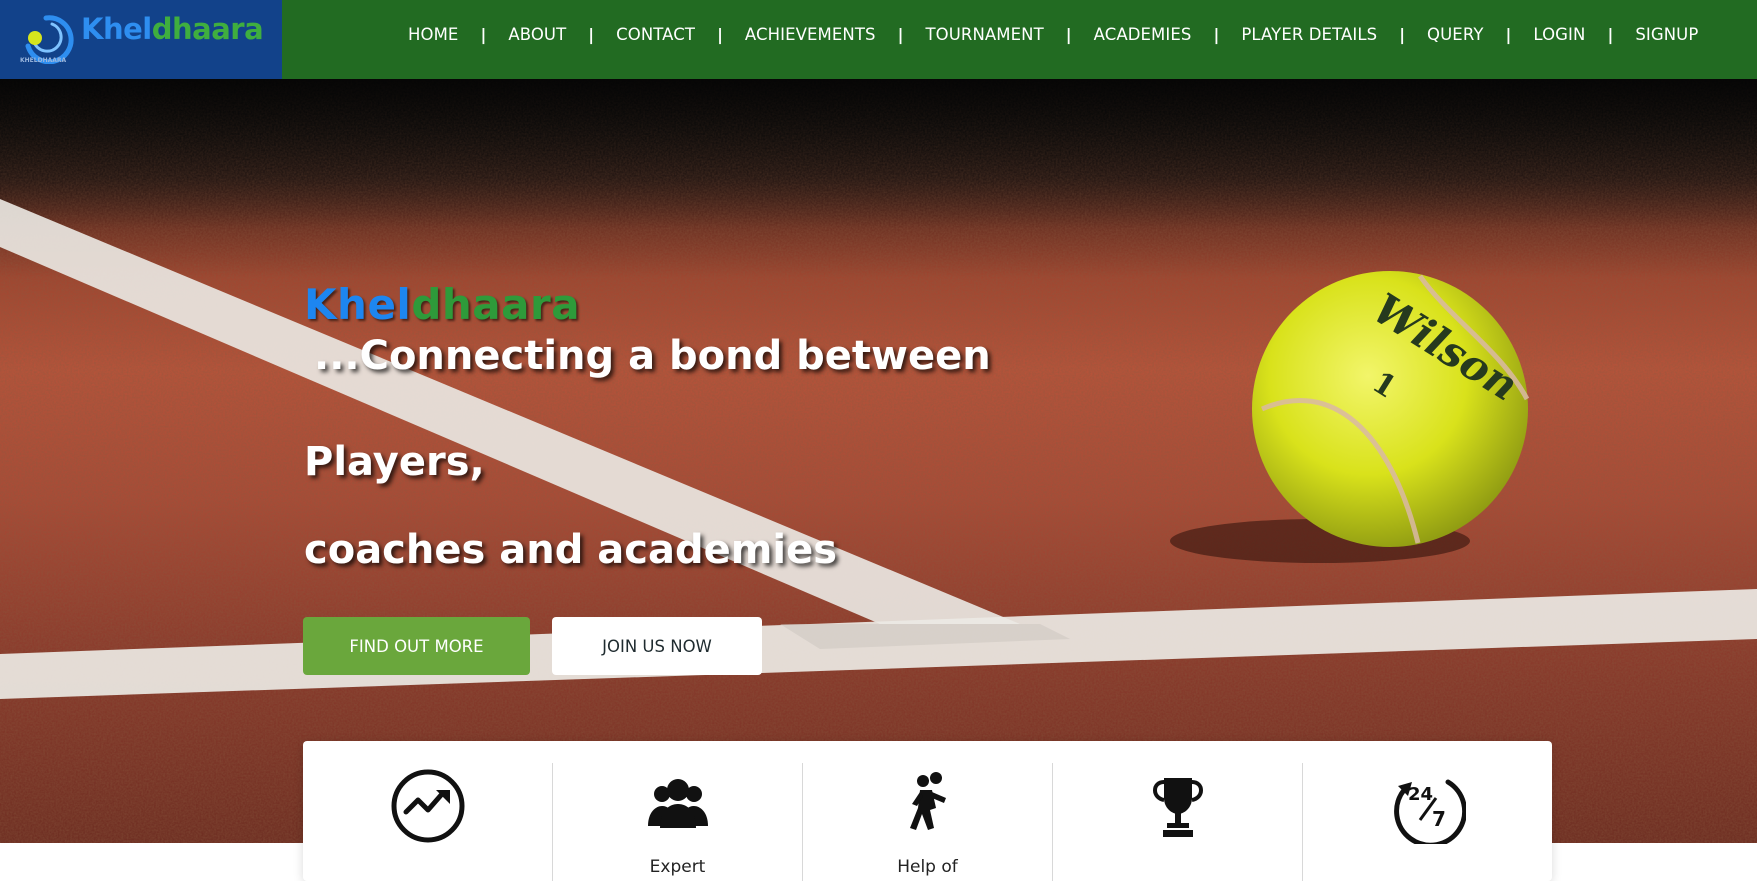  What do you see at coordinates (1439, 819) in the screenshot?
I see `svg-text: 7` at bounding box center [1439, 819].